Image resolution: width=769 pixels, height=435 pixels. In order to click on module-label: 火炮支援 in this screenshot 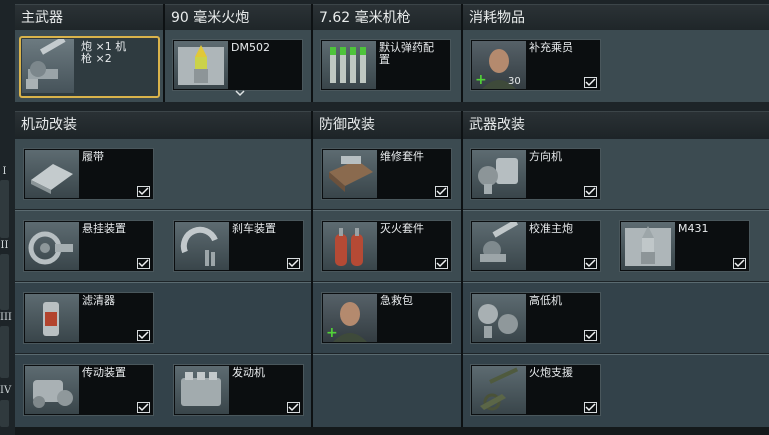, I will do `click(551, 372)`.